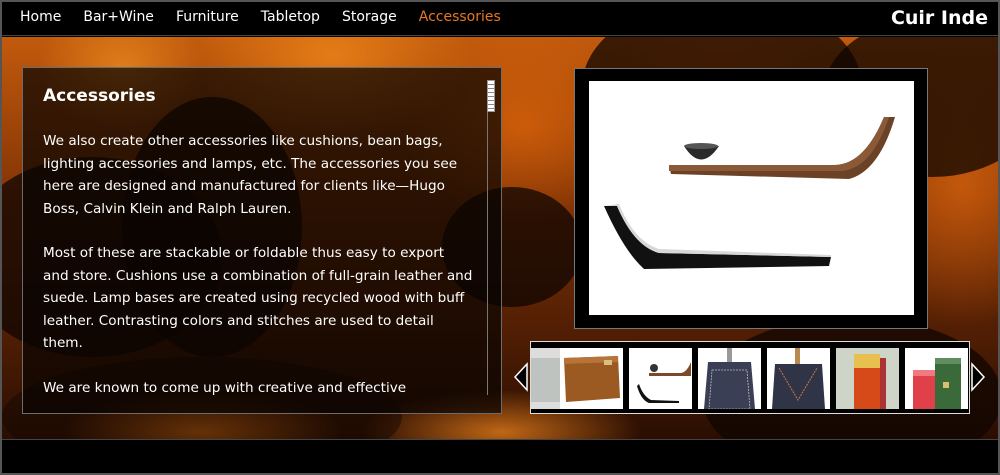 Image resolution: width=1000 pixels, height=475 pixels. Describe the element at coordinates (798, 378) in the screenshot. I see `stitched-lamp-base-thumb` at that location.